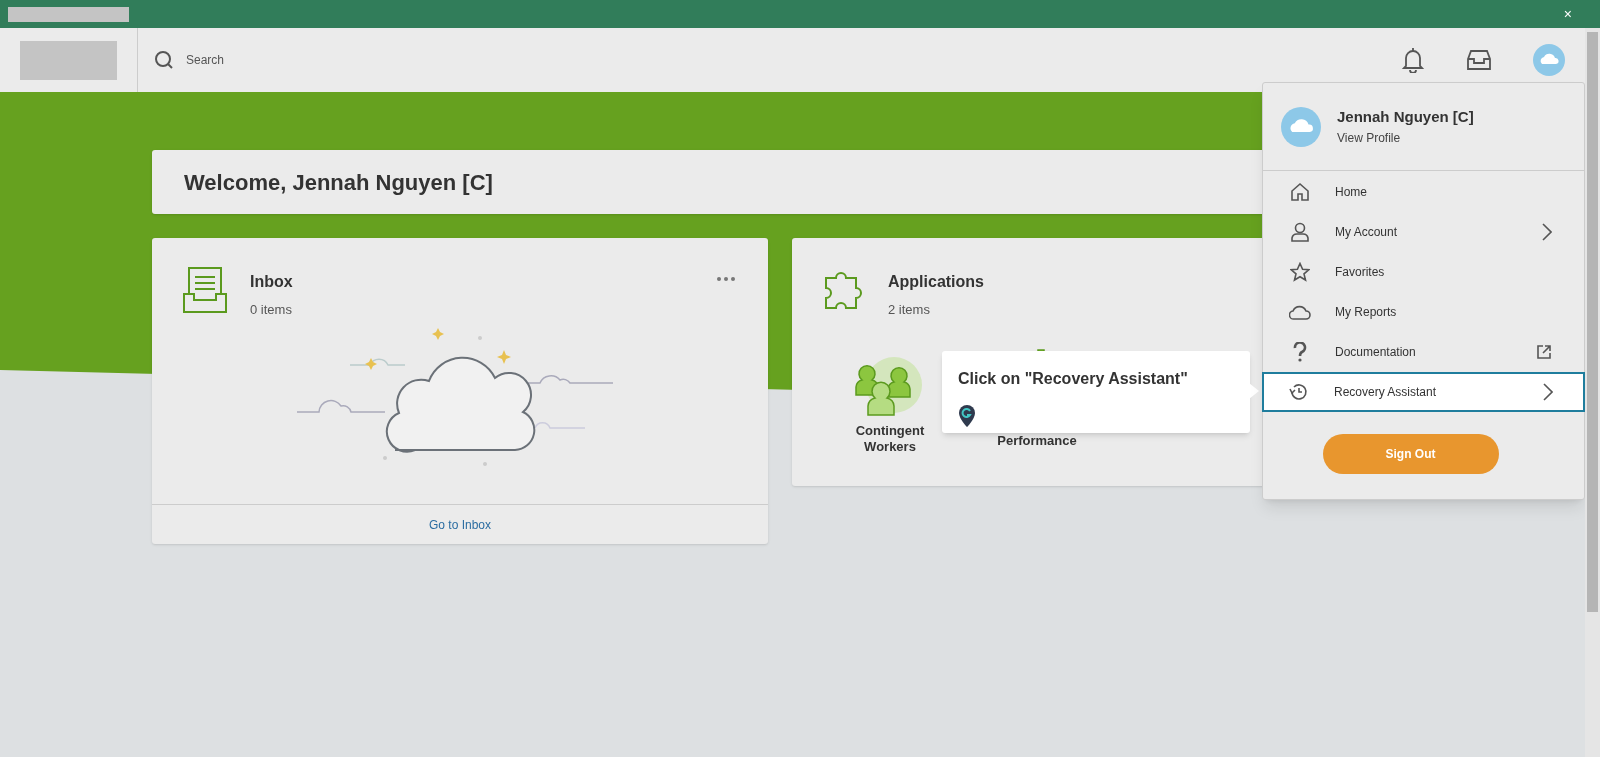  Describe the element at coordinates (205, 290) in the screenshot. I see `inbox-tray-icon` at that location.